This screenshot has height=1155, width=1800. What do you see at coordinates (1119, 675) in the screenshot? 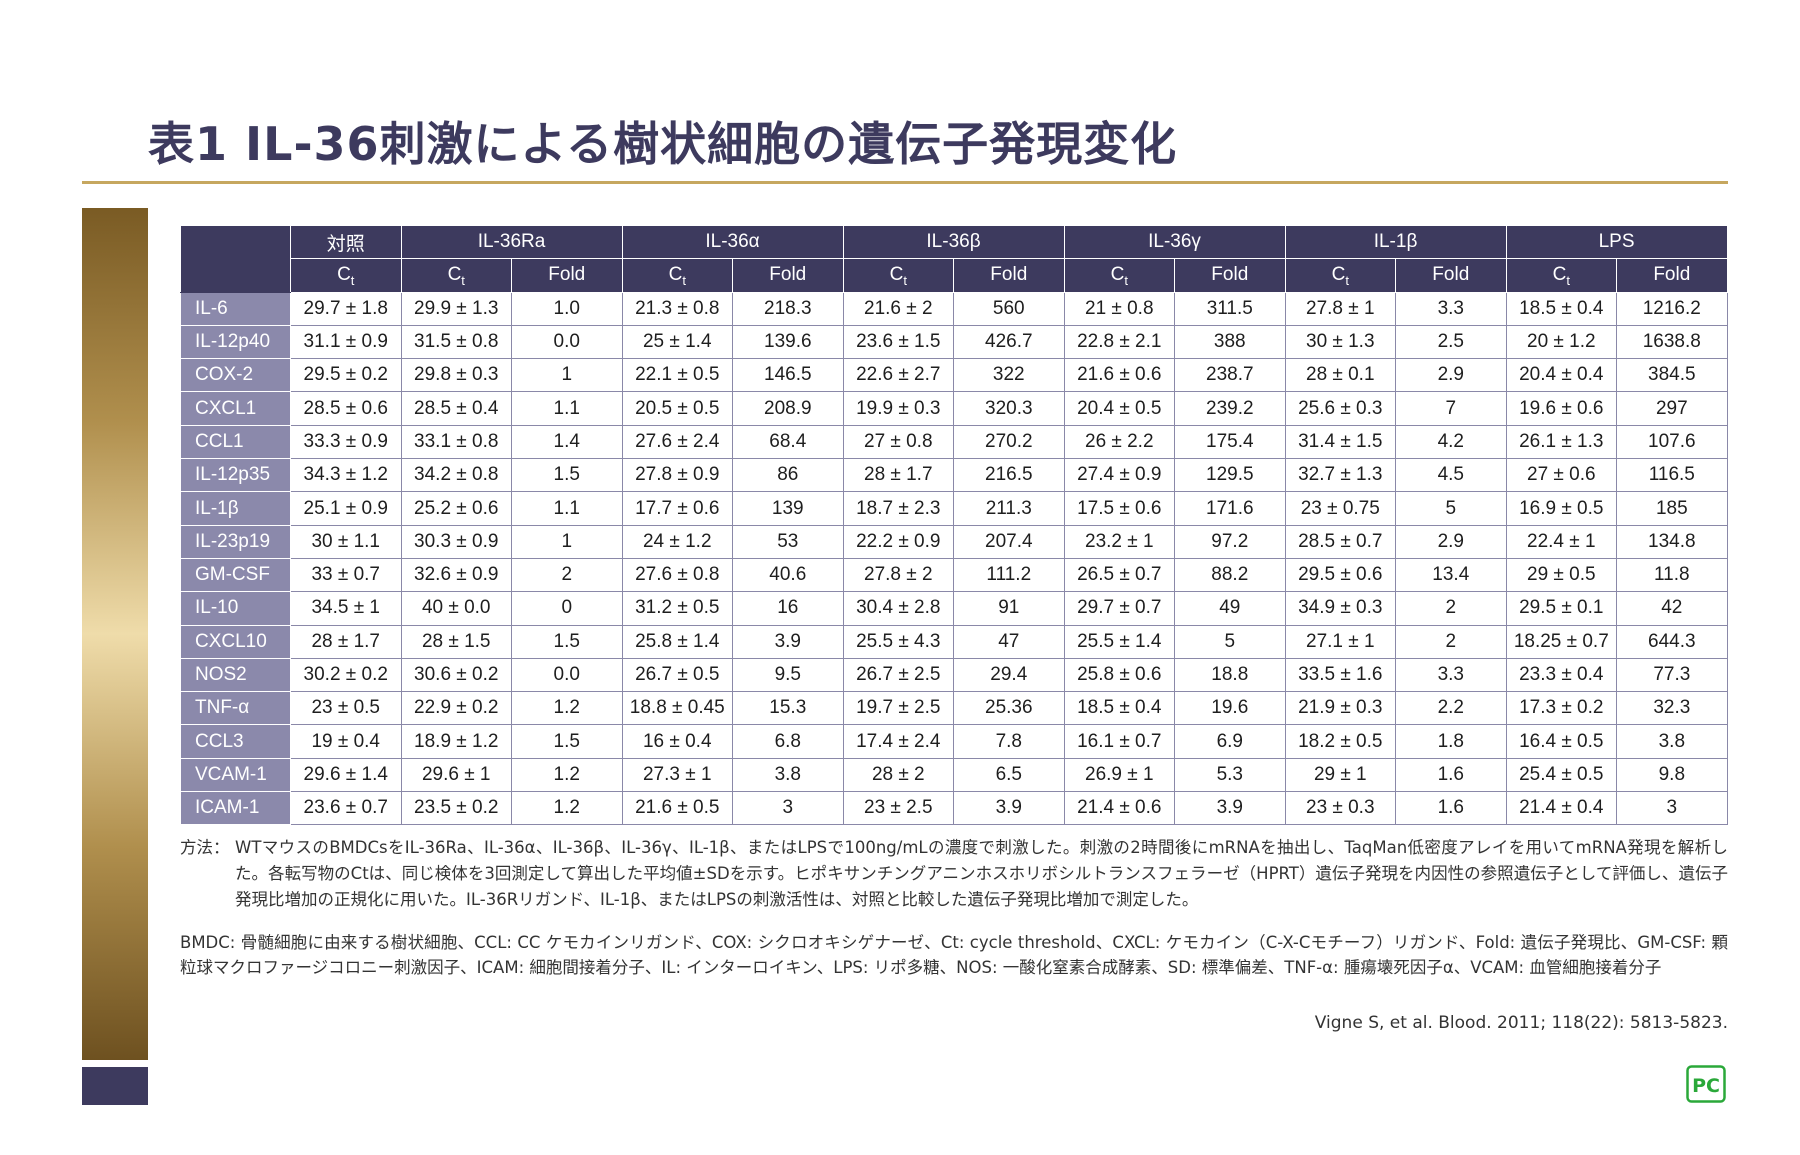
I see `table-cell: 25.8 ± 0.6` at bounding box center [1119, 675].